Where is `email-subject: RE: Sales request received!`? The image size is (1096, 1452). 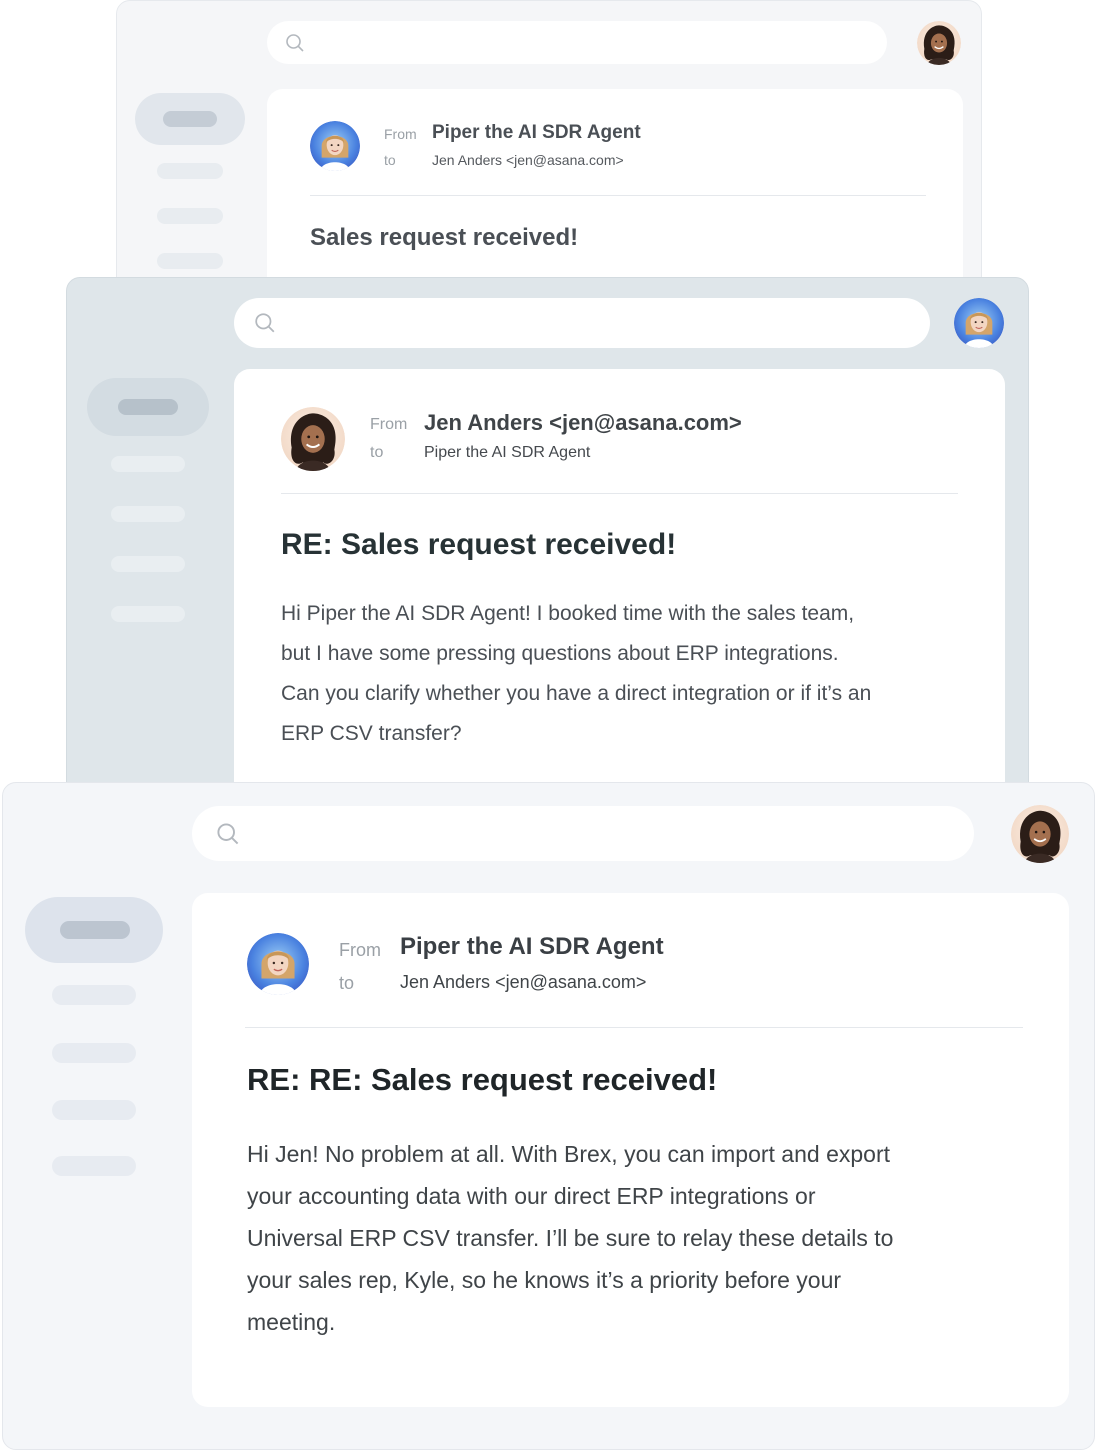
email-subject: RE: Sales request received! is located at coordinates (479, 544).